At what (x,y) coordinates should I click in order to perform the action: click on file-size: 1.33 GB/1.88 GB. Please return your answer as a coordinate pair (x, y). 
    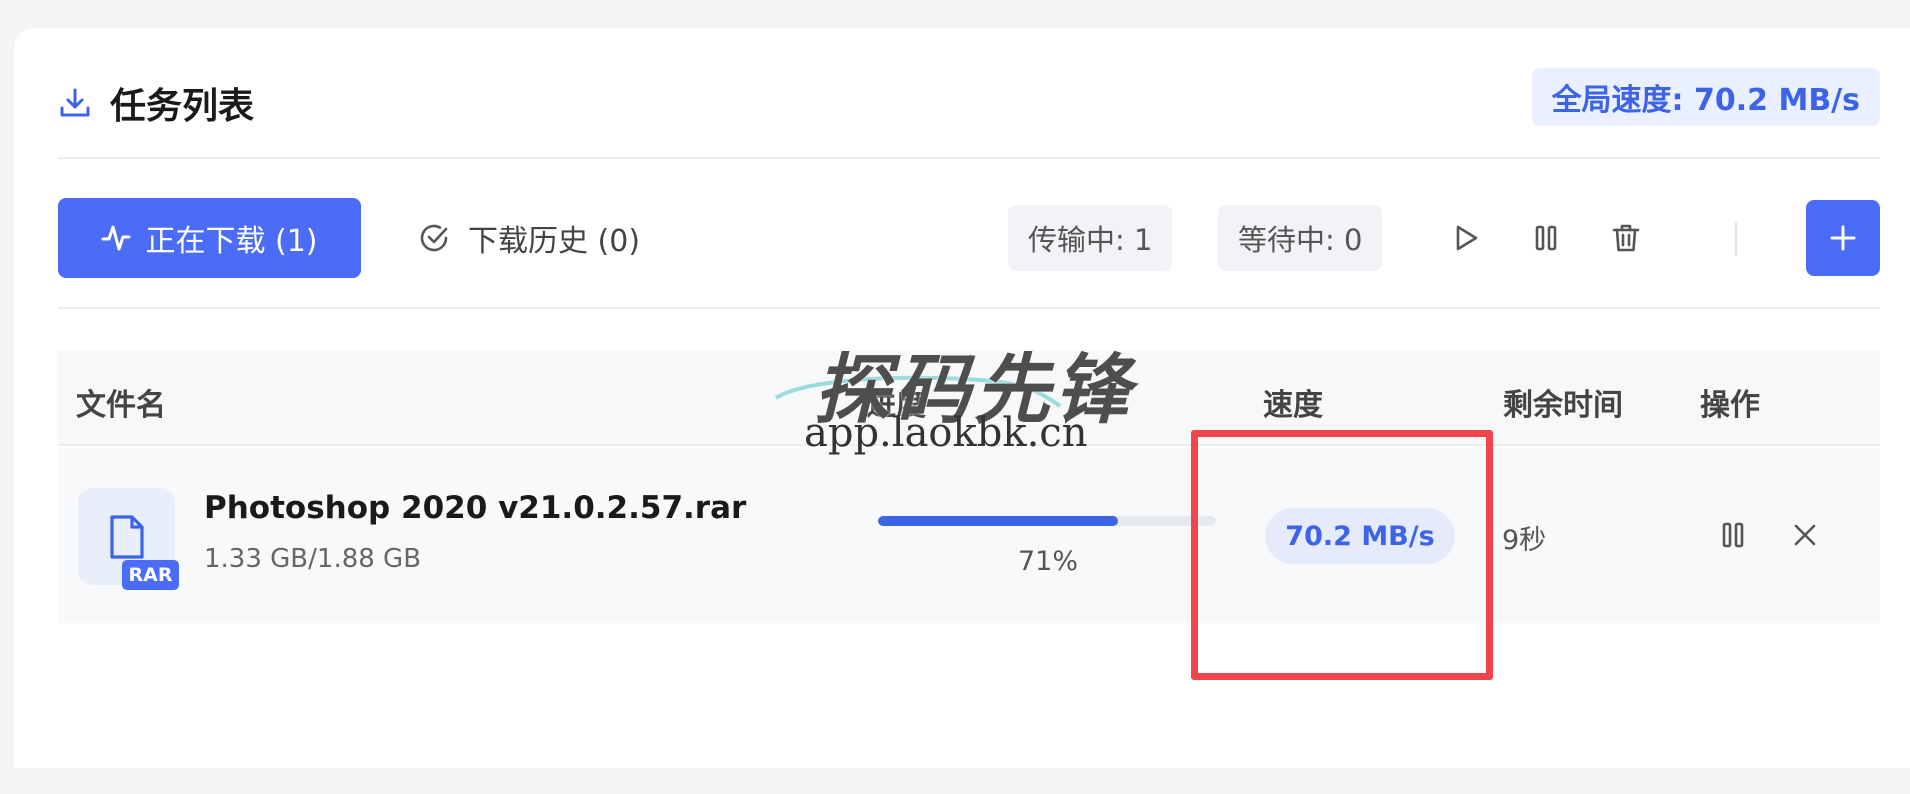
    Looking at the image, I should click on (313, 559).